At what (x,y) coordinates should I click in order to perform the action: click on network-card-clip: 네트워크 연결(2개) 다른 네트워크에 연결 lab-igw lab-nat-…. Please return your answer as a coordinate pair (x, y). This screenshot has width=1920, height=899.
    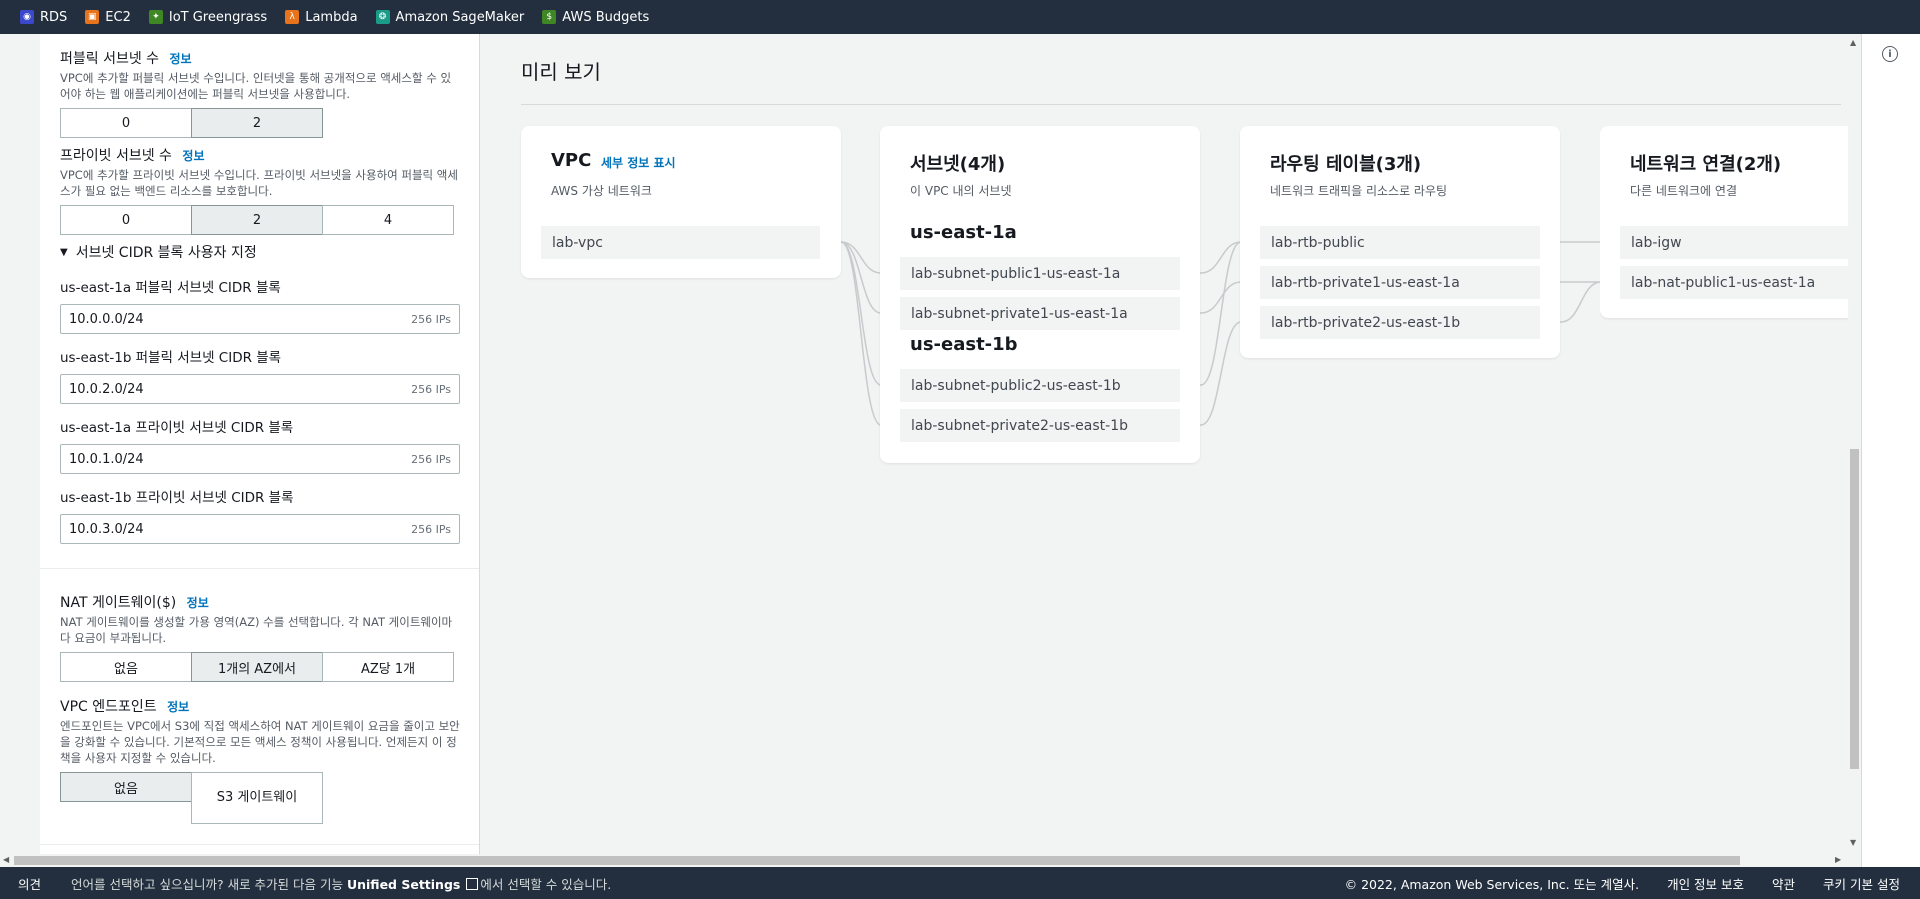
    Looking at the image, I should click on (1724, 226).